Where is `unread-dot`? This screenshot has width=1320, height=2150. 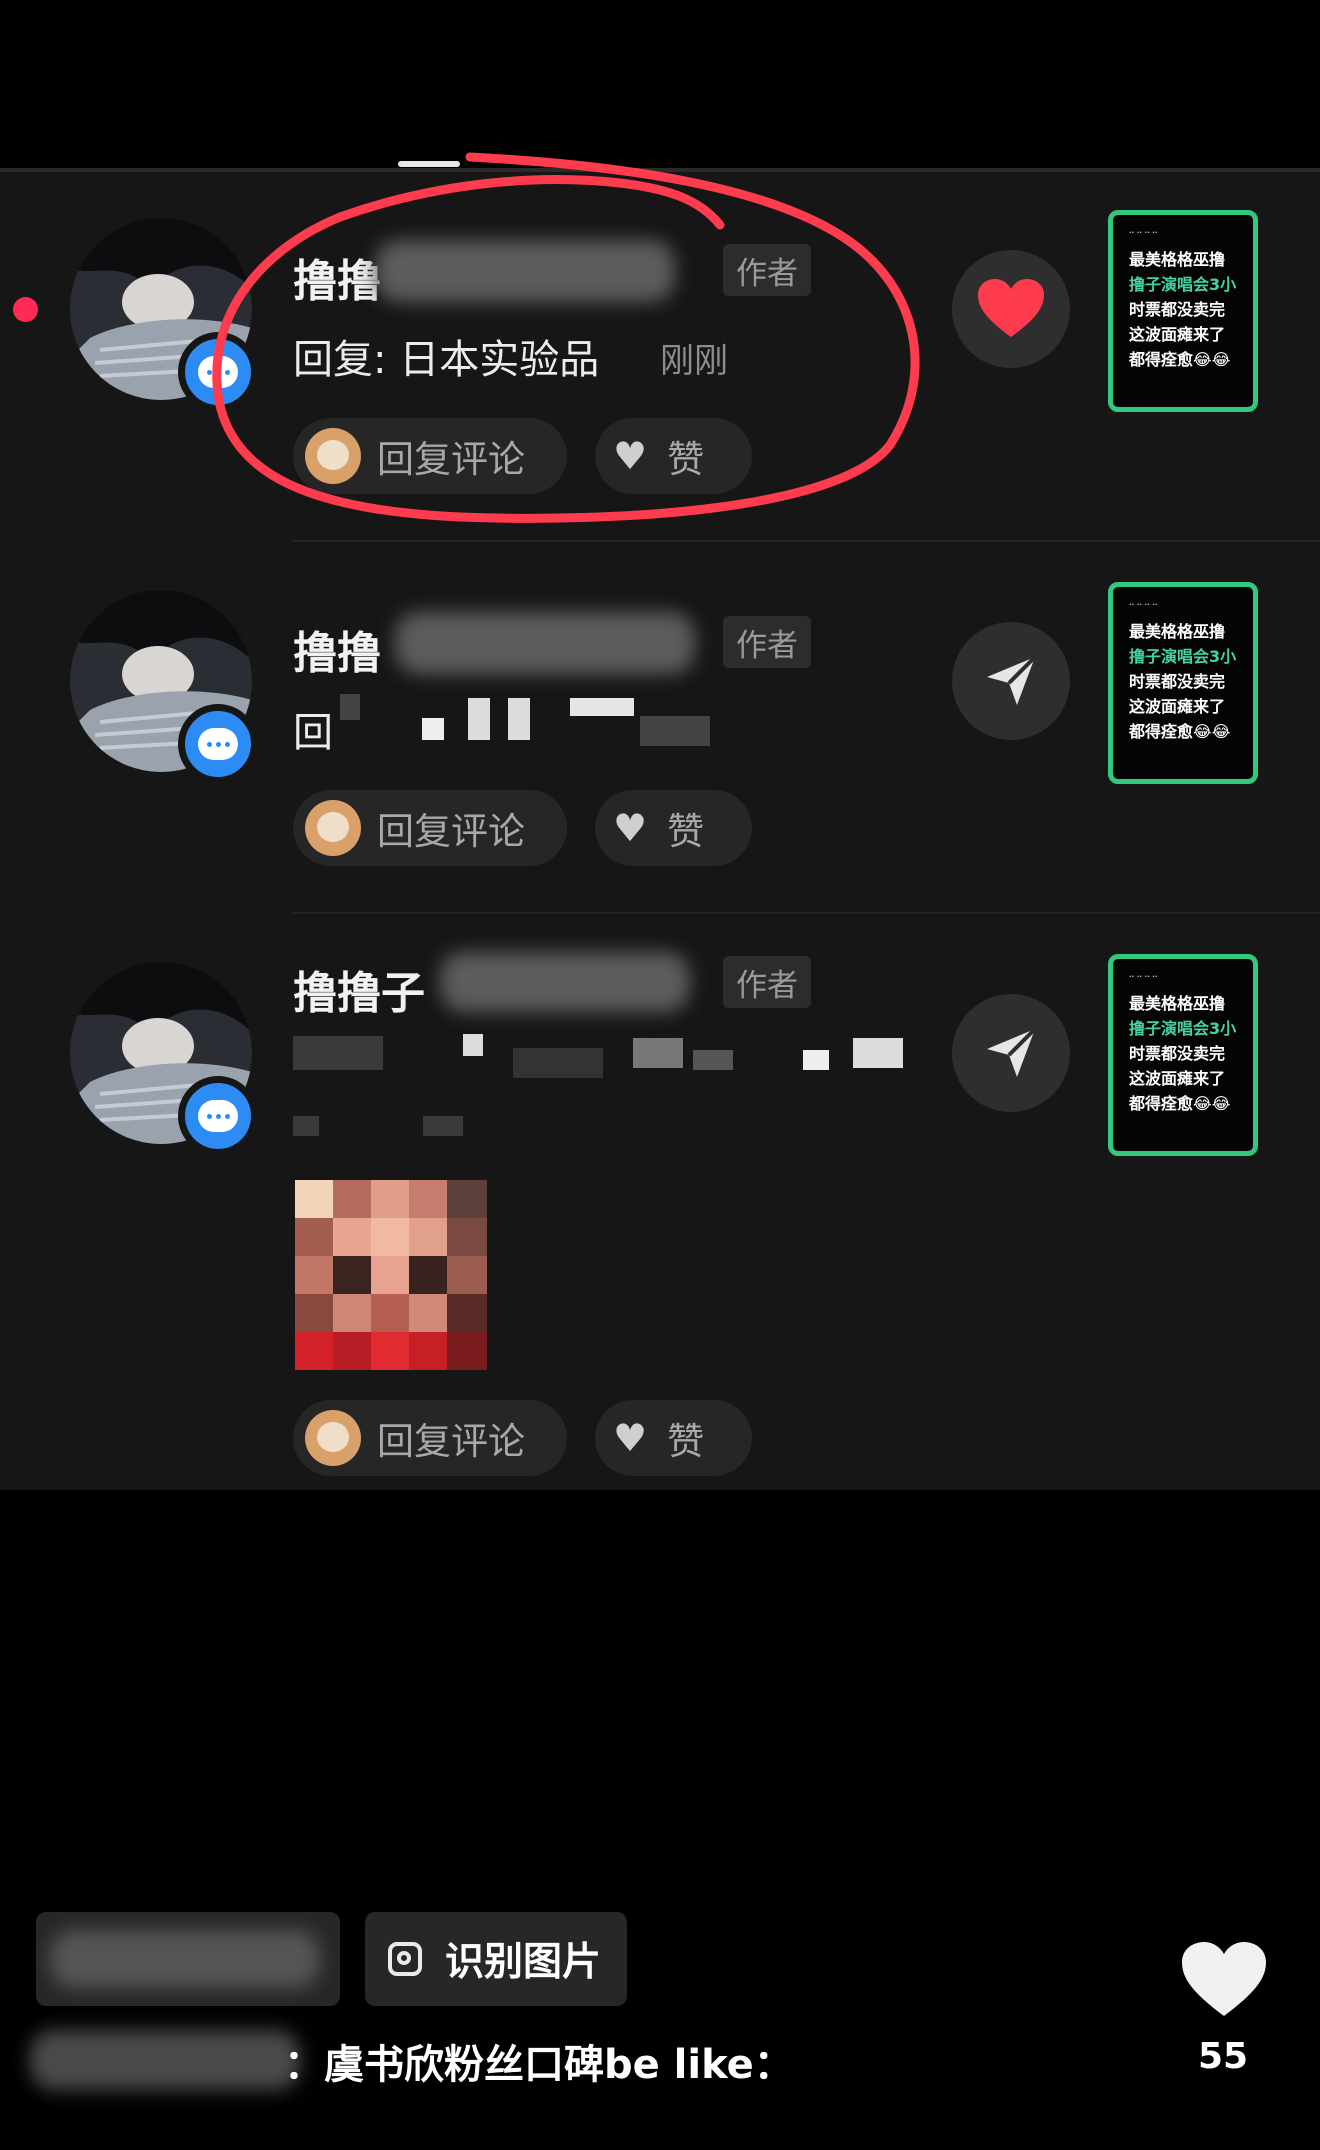
unread-dot is located at coordinates (25, 309).